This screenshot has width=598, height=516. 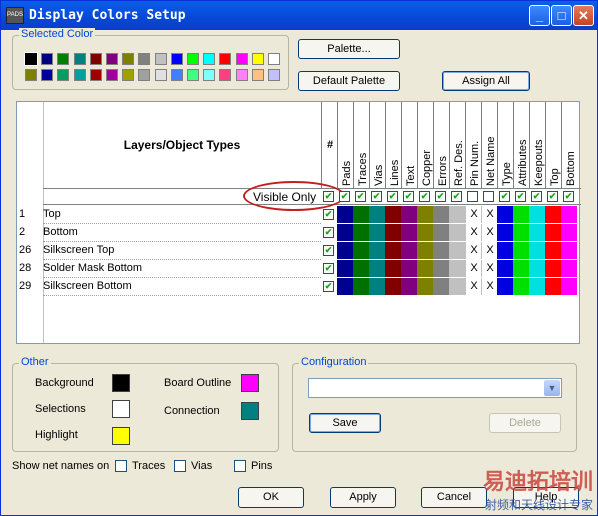 What do you see at coordinates (180, 466) in the screenshot?
I see `vias-checkbox` at bounding box center [180, 466].